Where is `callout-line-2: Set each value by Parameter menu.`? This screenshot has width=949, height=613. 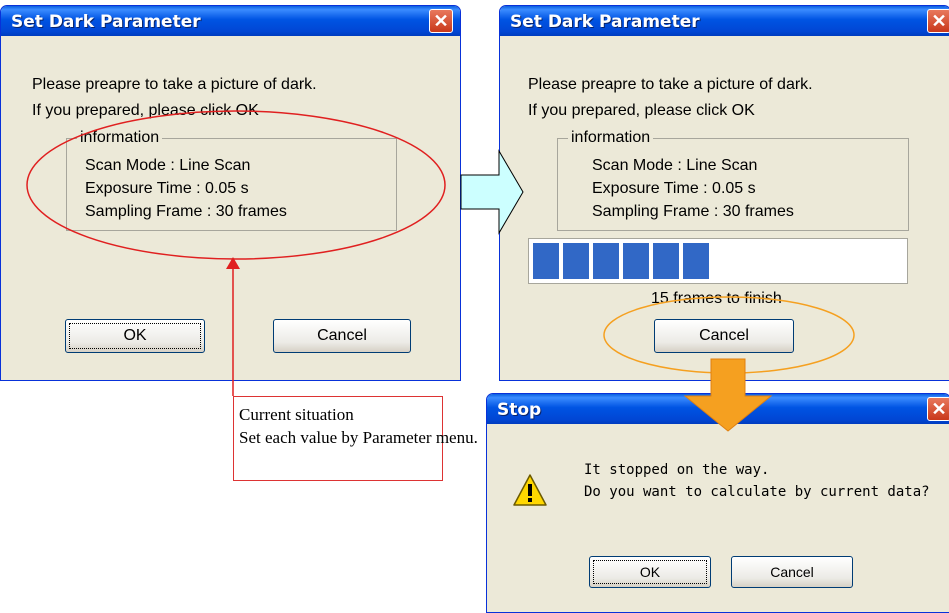
callout-line-2: Set each value by Parameter menu. is located at coordinates (358, 437).